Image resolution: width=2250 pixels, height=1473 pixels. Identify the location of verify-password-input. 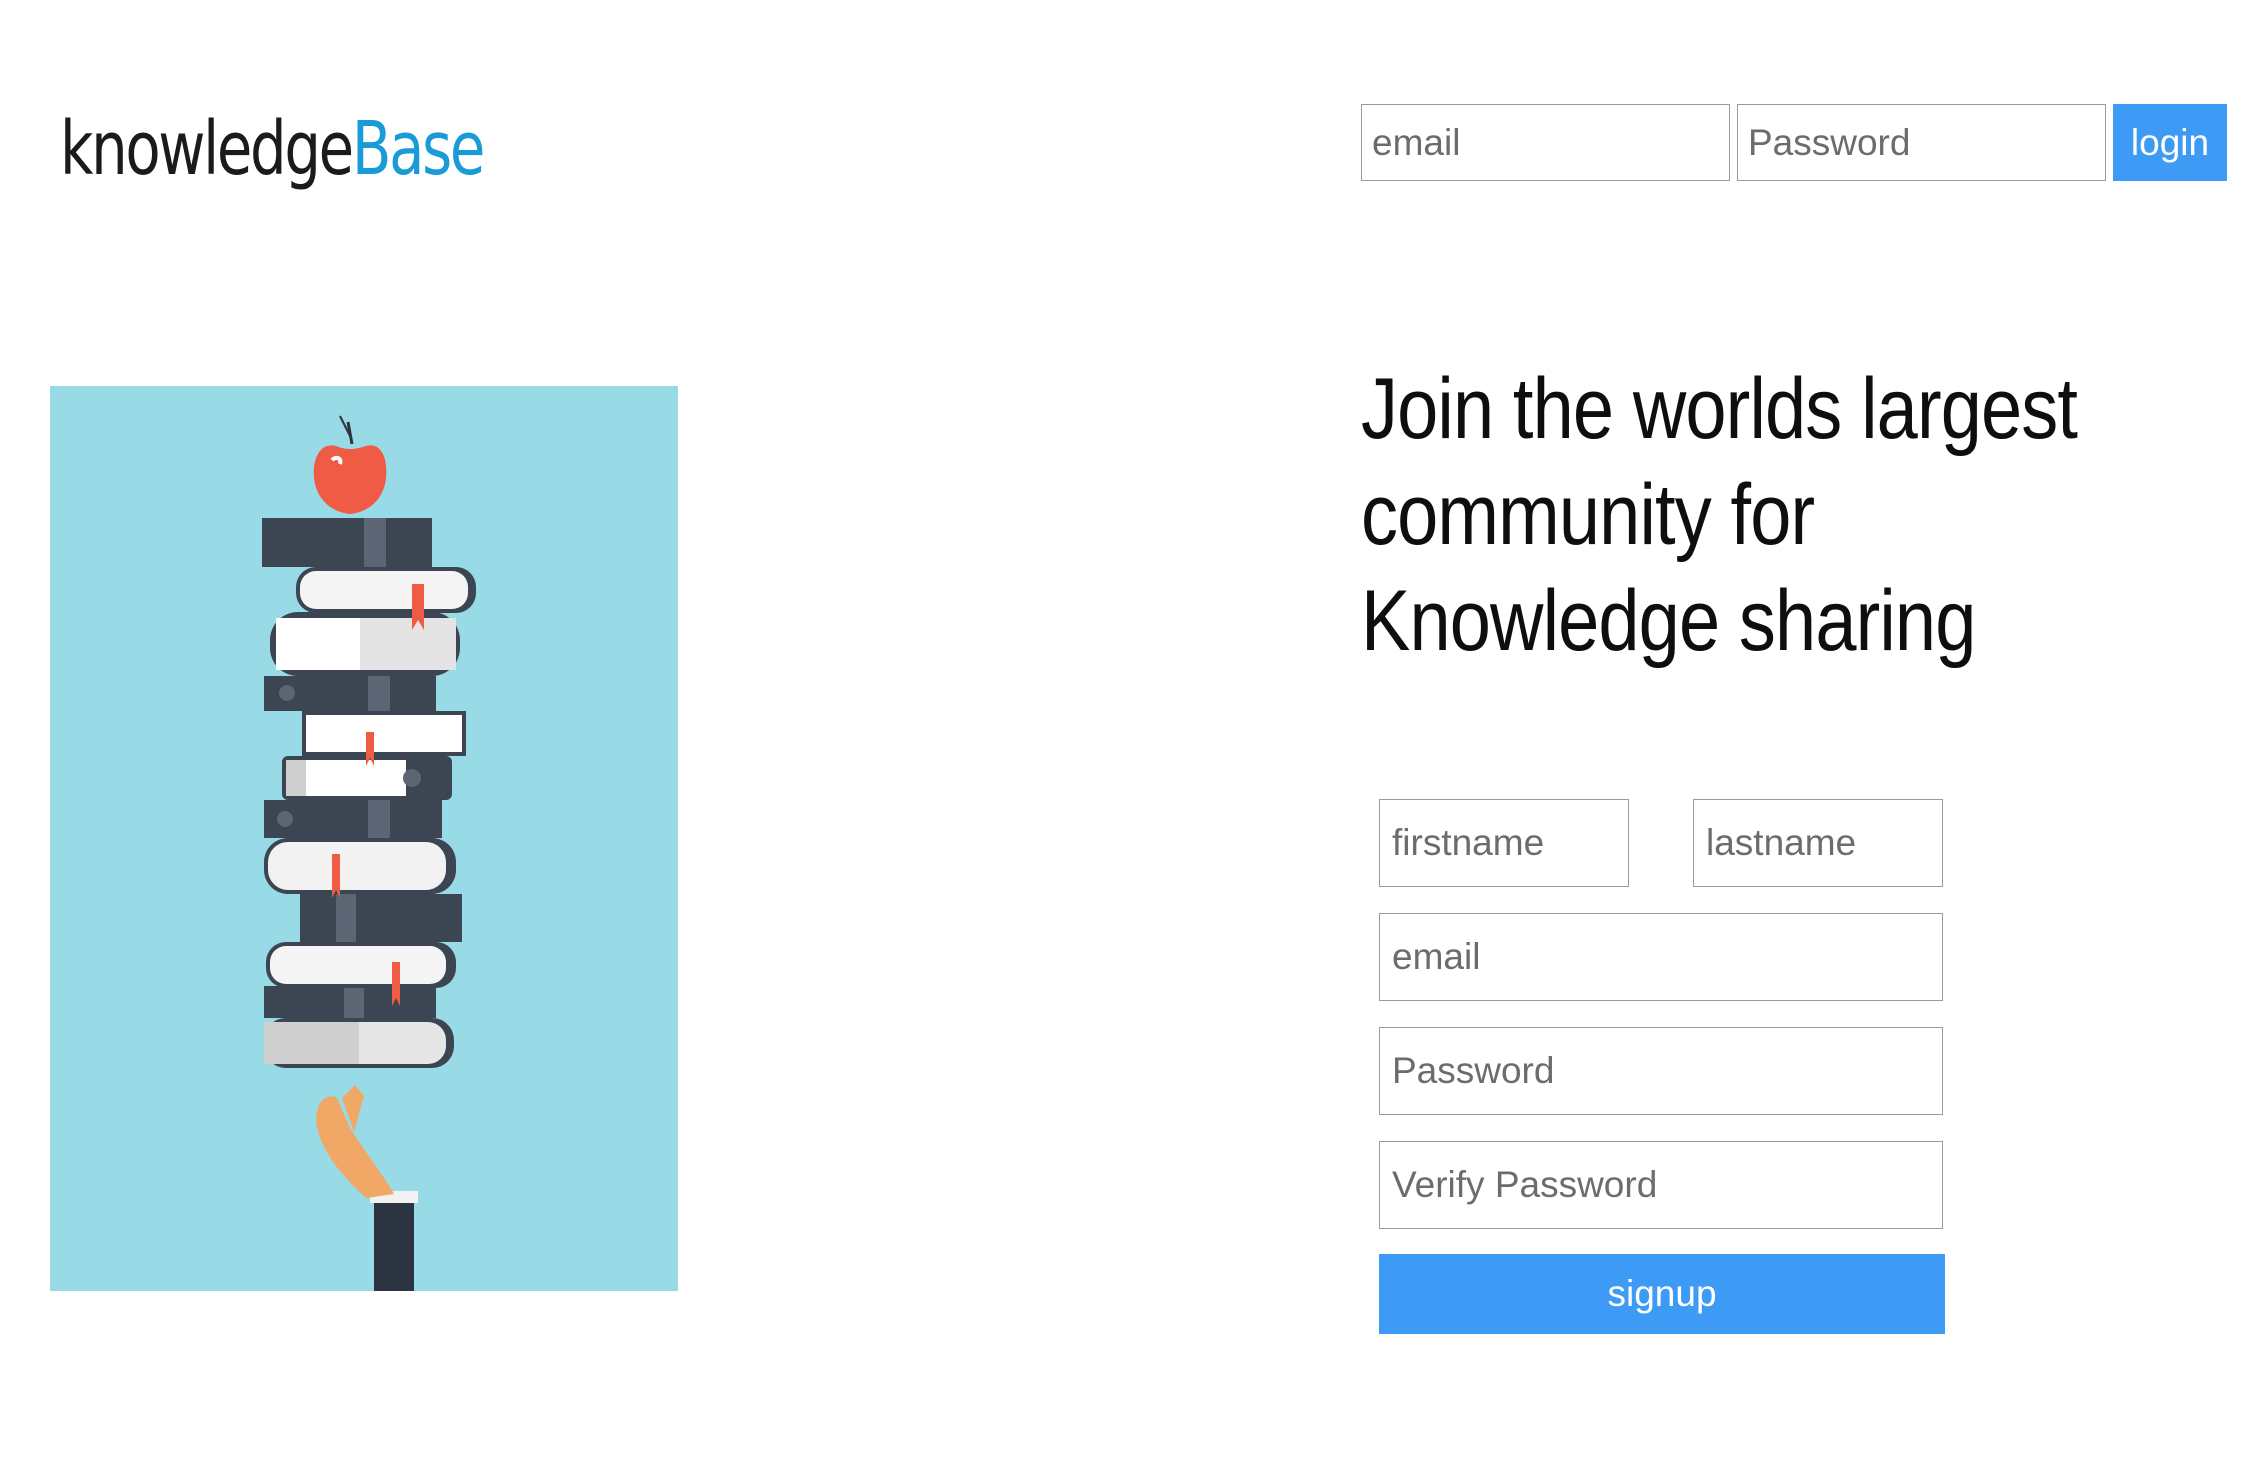
(1661, 1185).